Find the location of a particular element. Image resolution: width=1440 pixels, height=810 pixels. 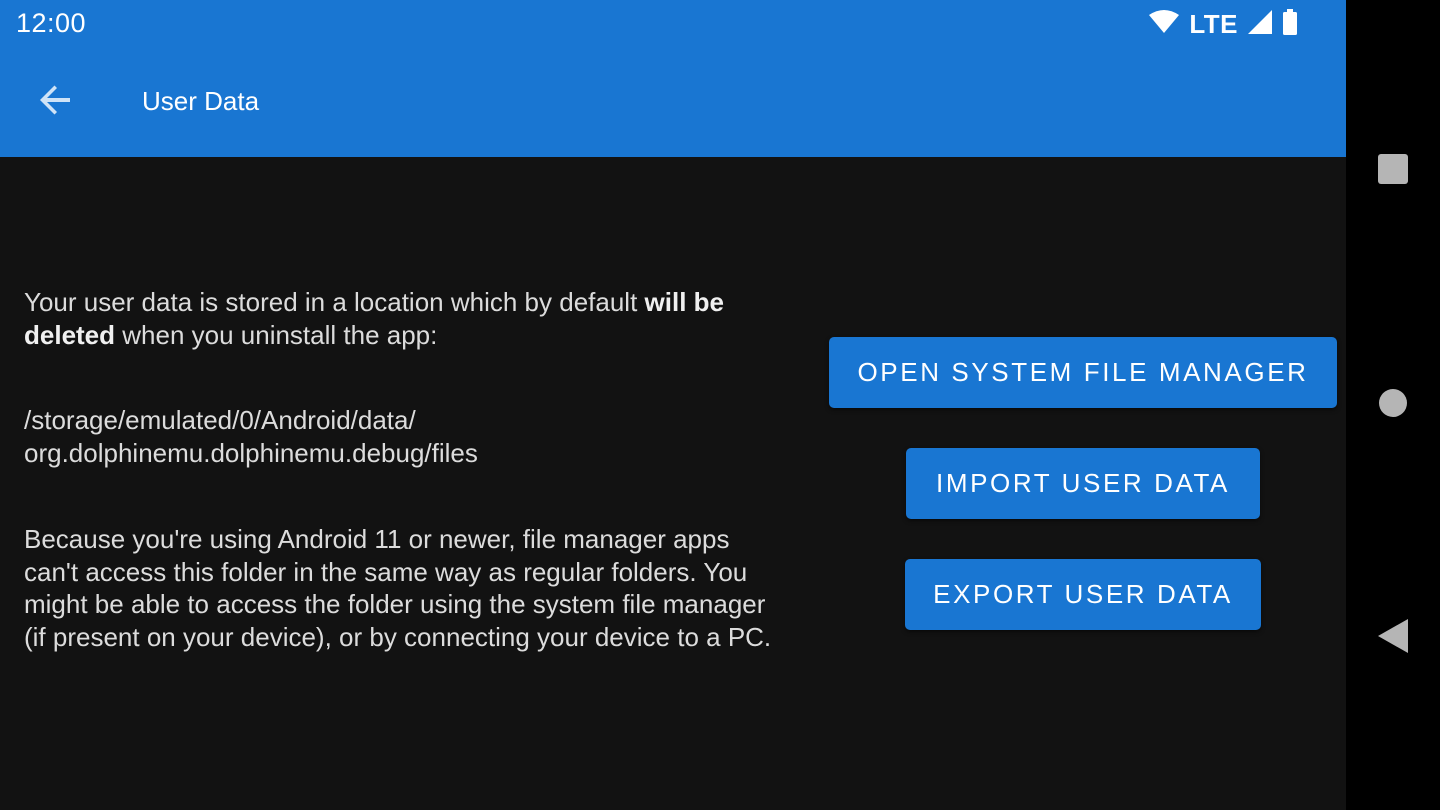

export-user-data-button: EXPORT USER DATA is located at coordinates (1083, 594).